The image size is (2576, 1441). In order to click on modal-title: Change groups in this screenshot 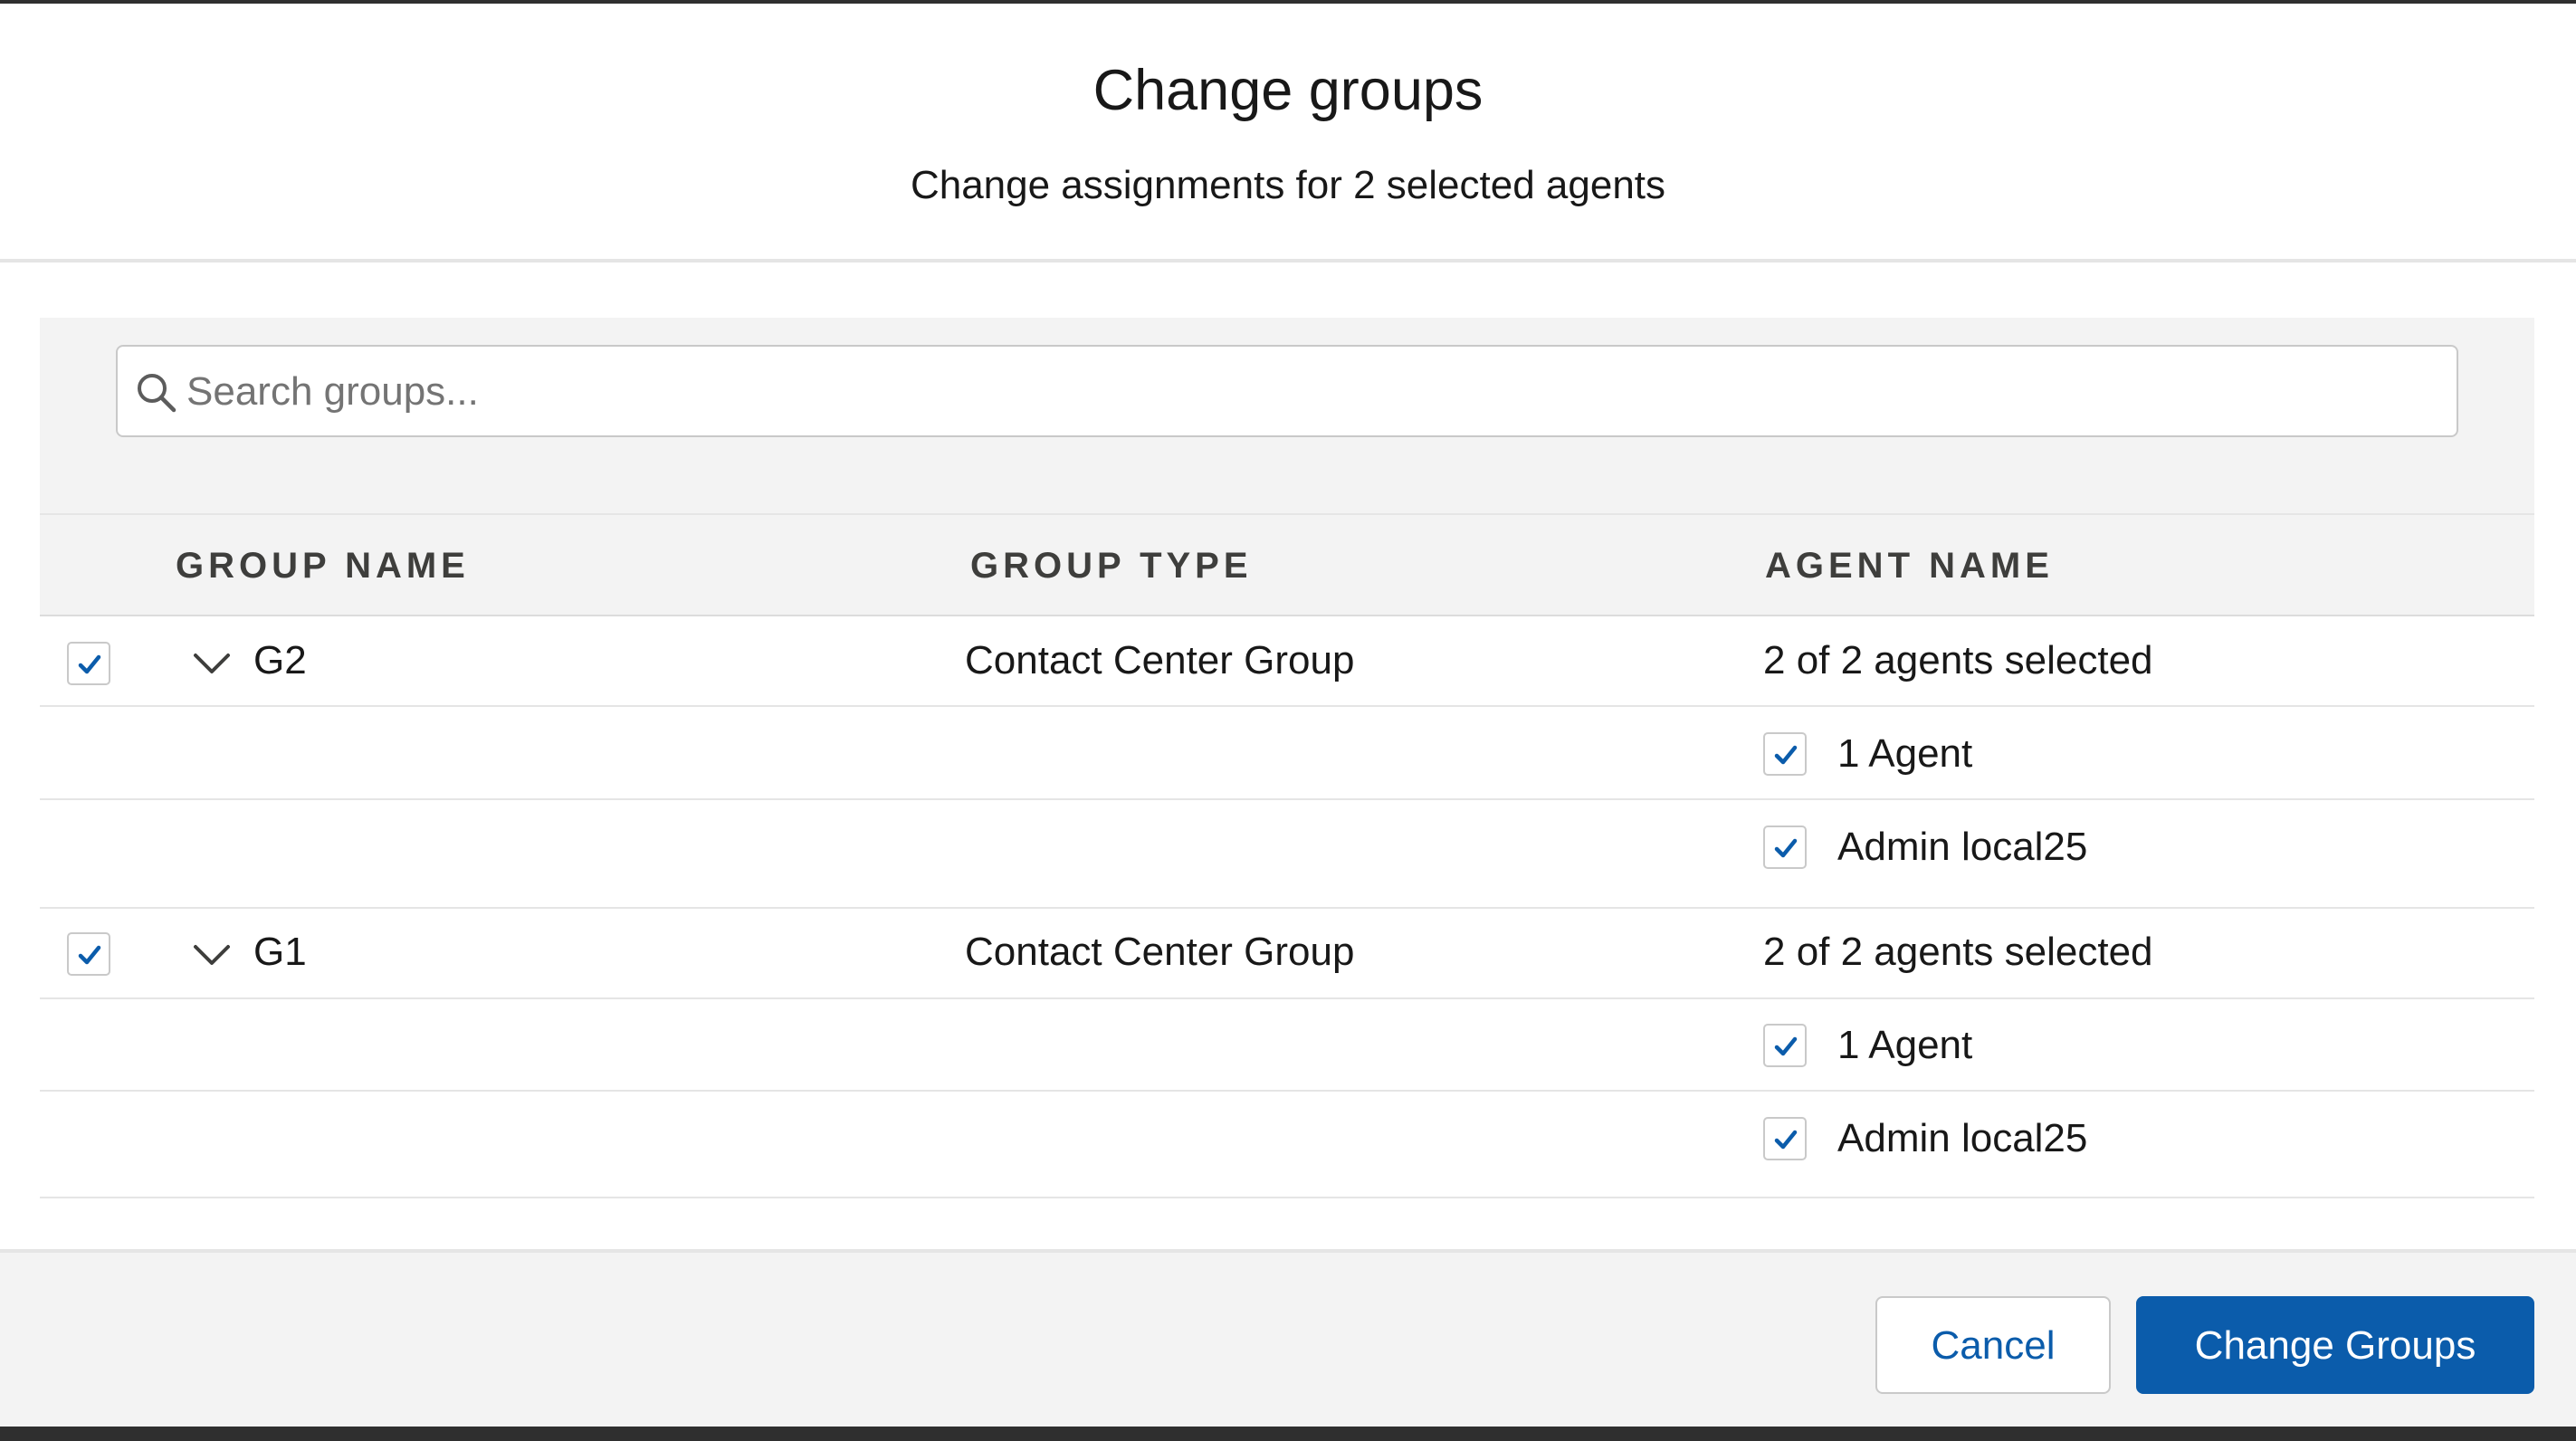, I will do `click(1288, 90)`.